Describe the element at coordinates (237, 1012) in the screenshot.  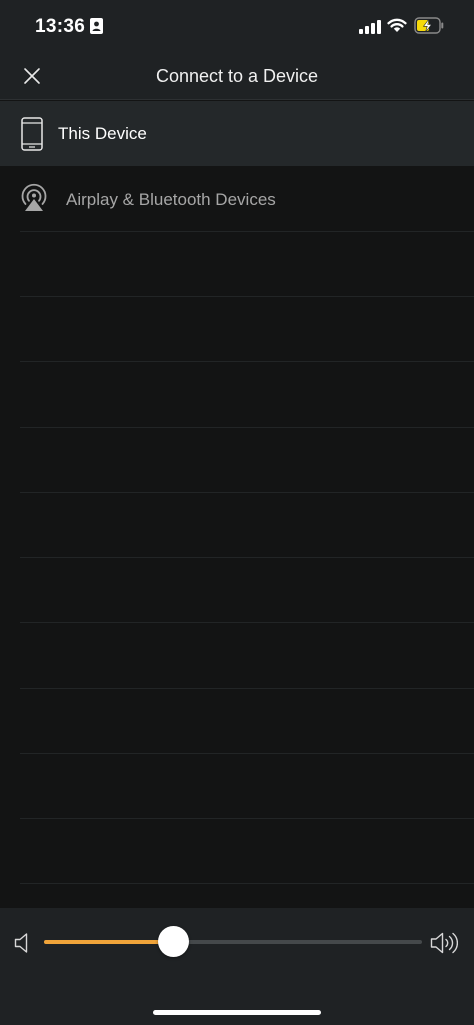
I see `home-indicator` at that location.